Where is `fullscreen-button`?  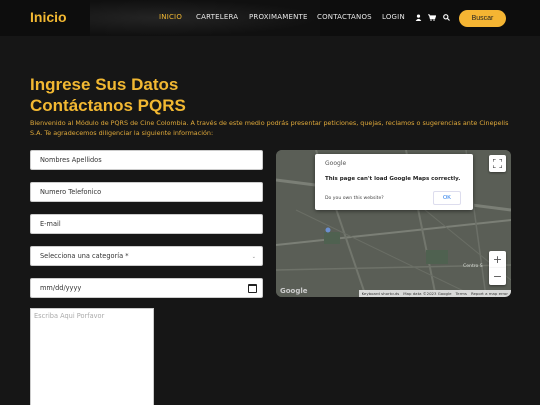 fullscreen-button is located at coordinates (497, 163).